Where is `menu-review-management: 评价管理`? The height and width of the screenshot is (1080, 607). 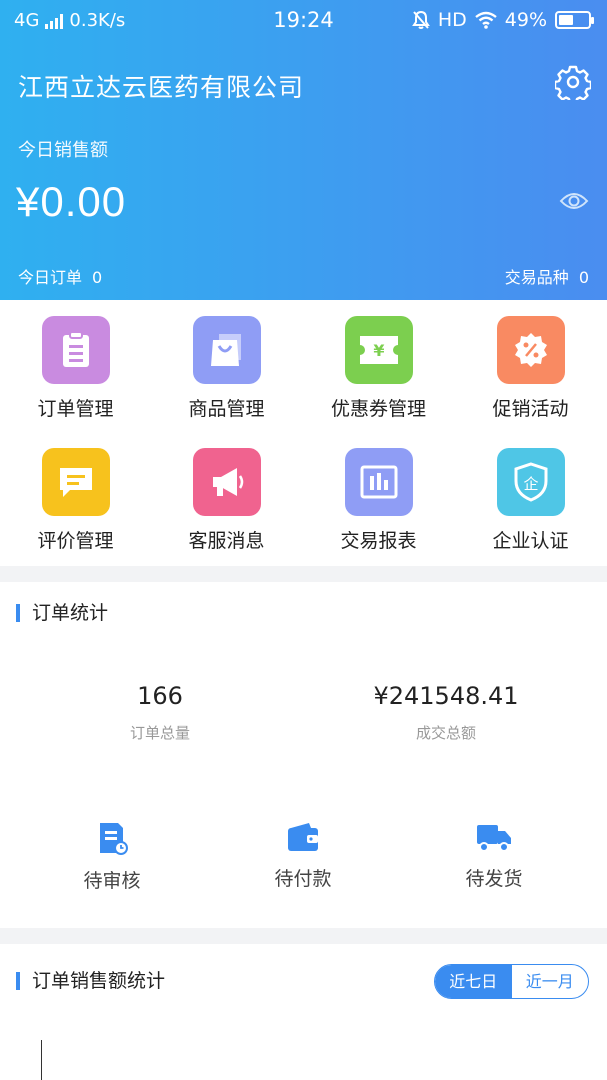 menu-review-management: 评价管理 is located at coordinates (75, 500).